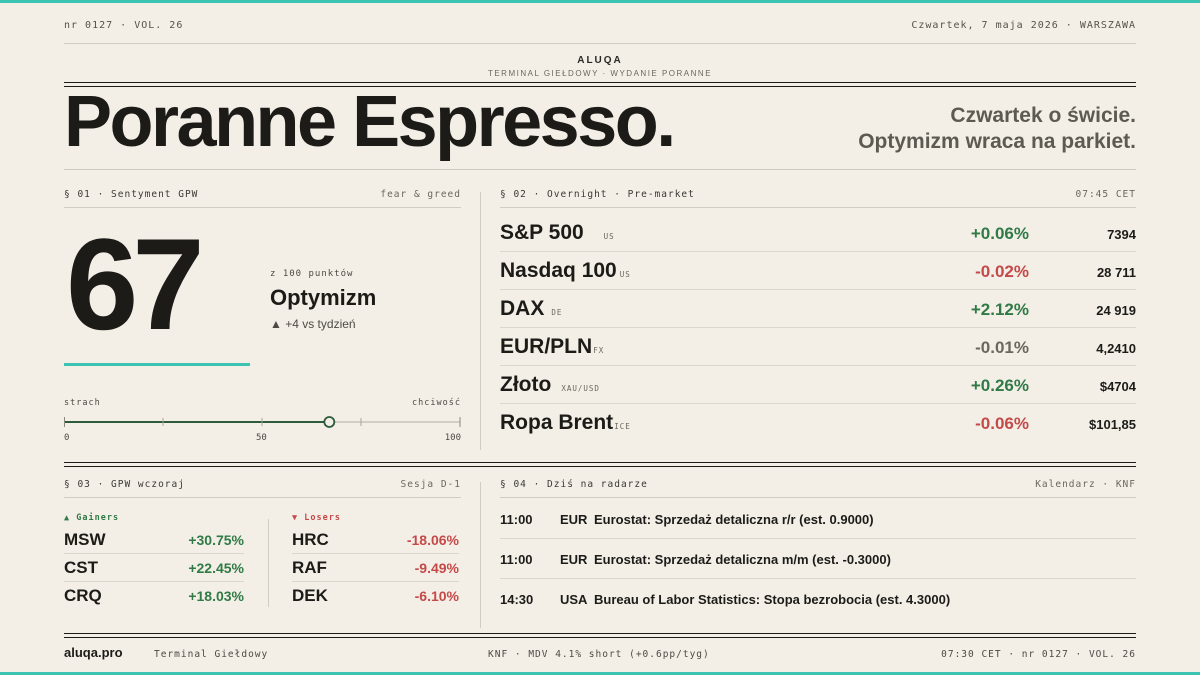 The width and height of the screenshot is (1200, 675). I want to click on gauge-marker, so click(329, 422).